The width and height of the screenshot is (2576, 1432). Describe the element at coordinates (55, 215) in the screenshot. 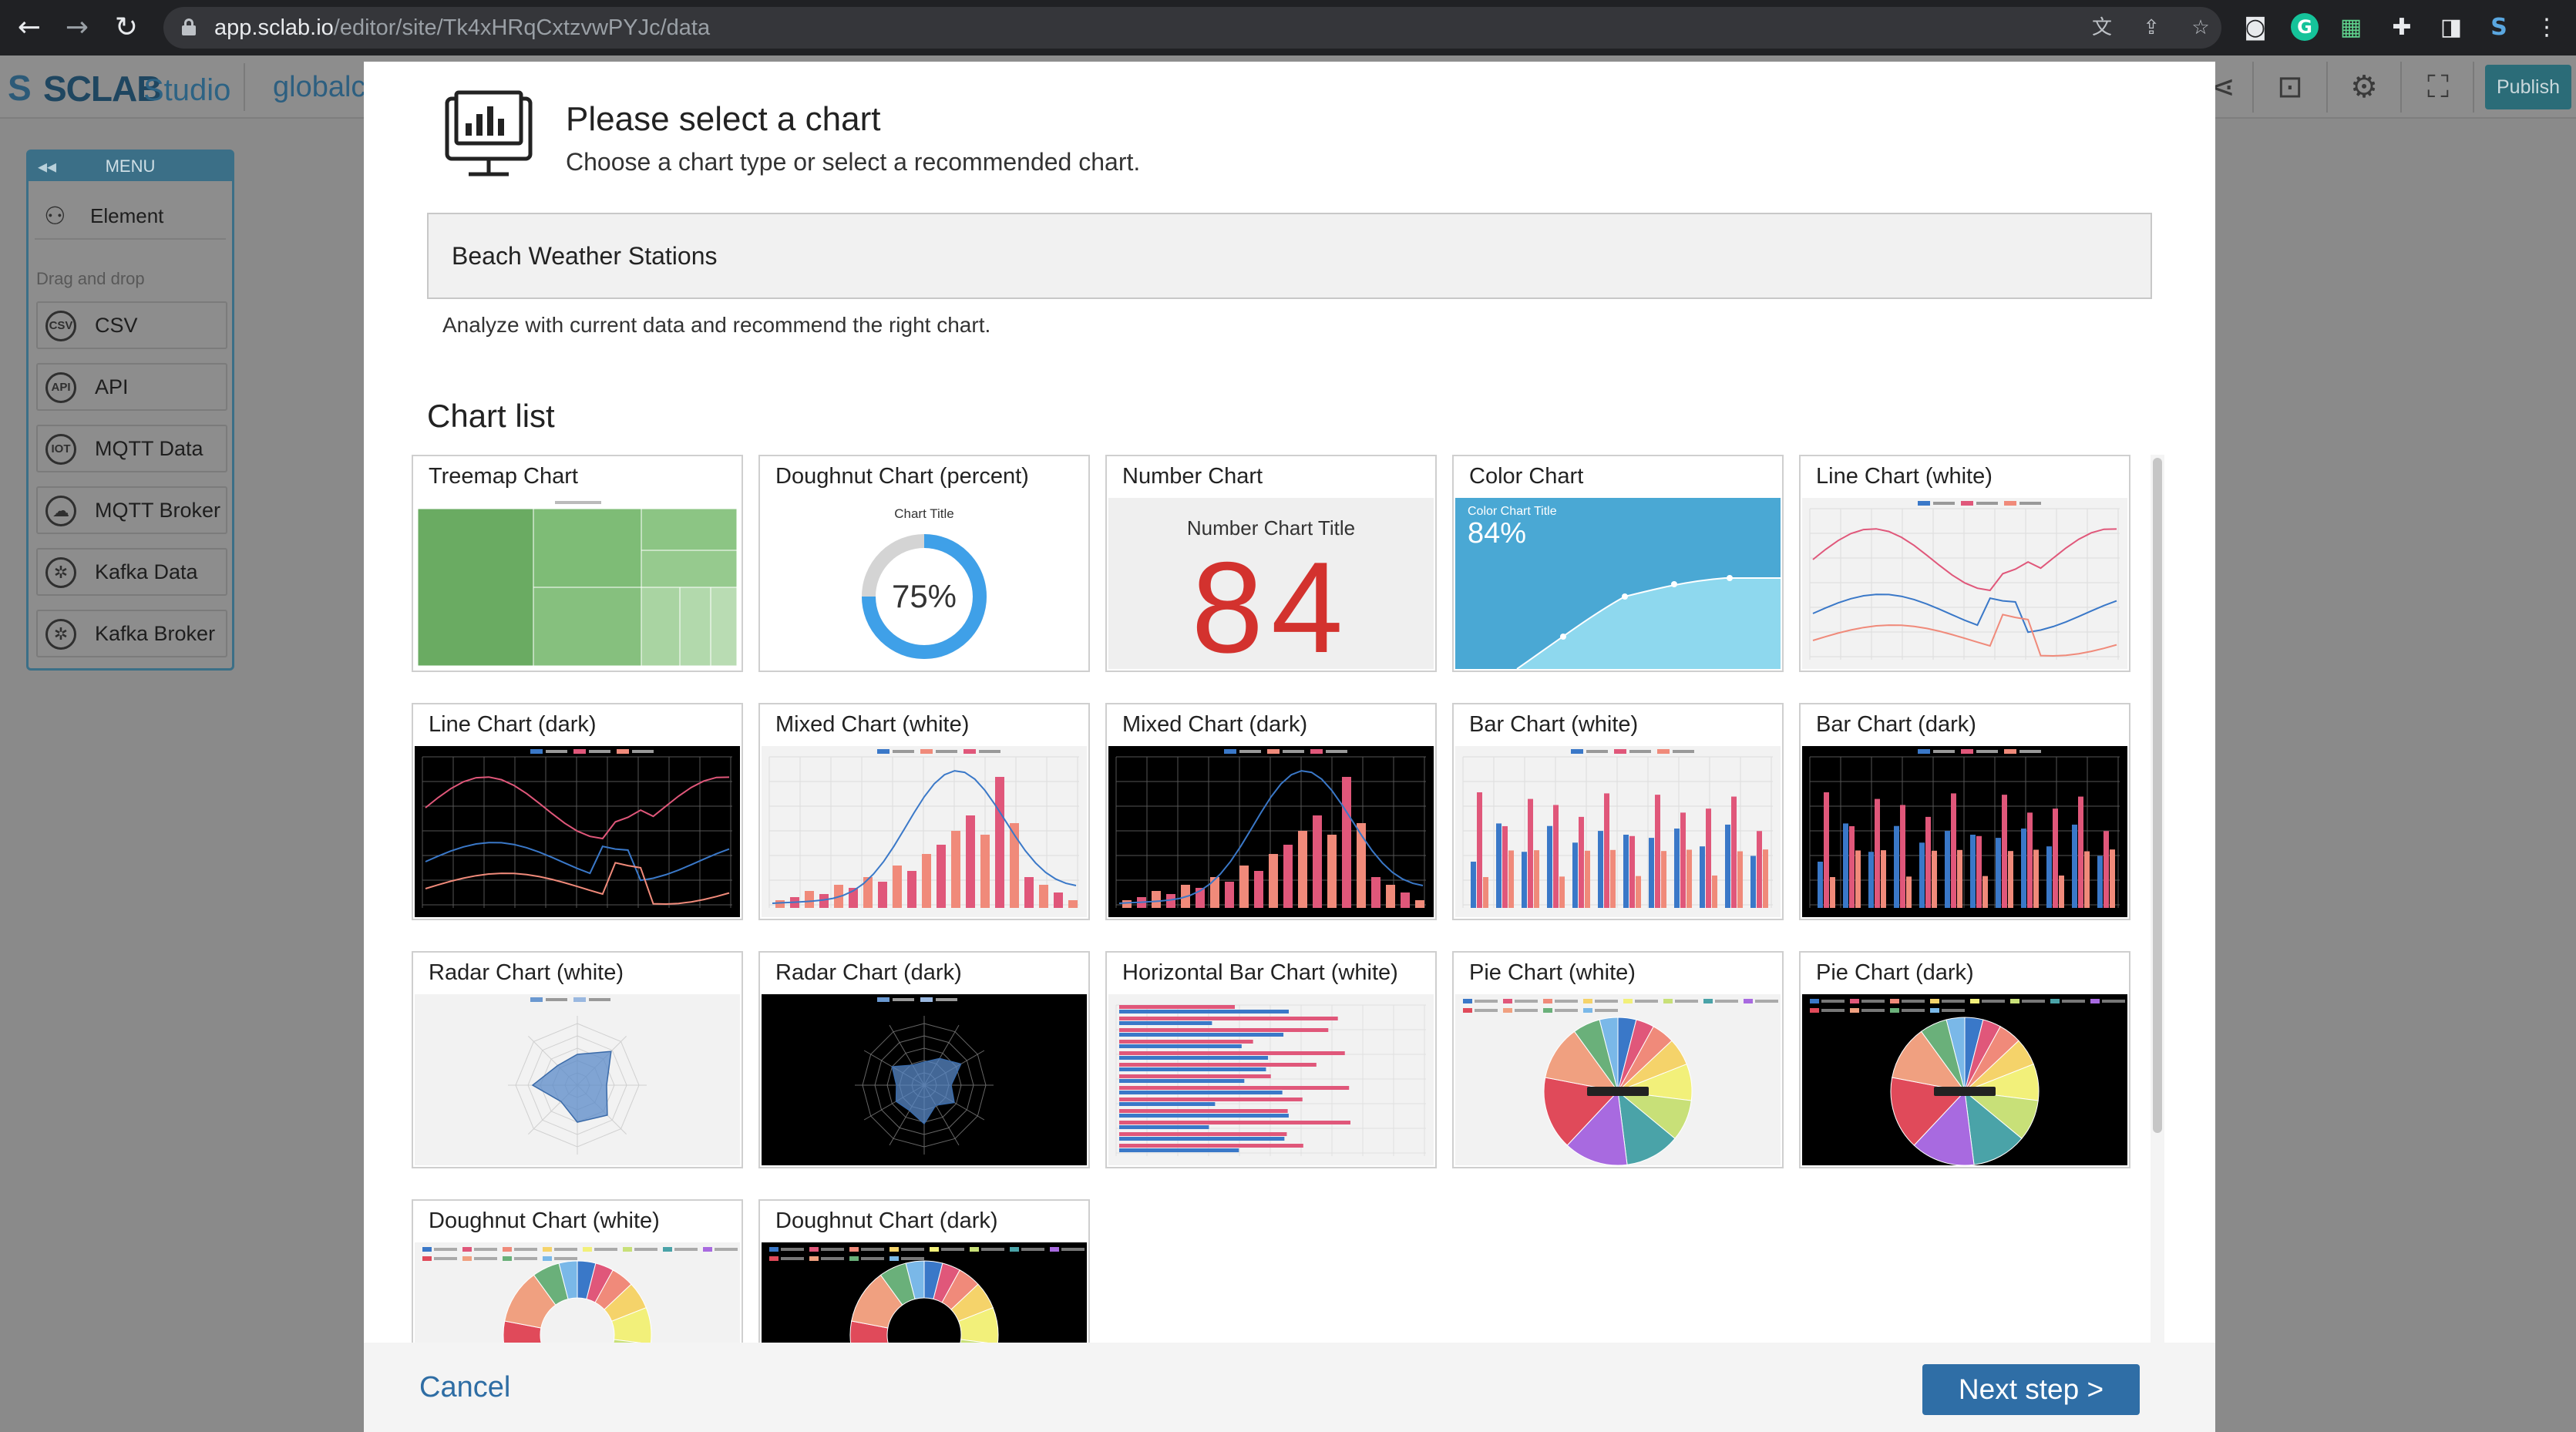

I see `element-icon: ⚇` at that location.